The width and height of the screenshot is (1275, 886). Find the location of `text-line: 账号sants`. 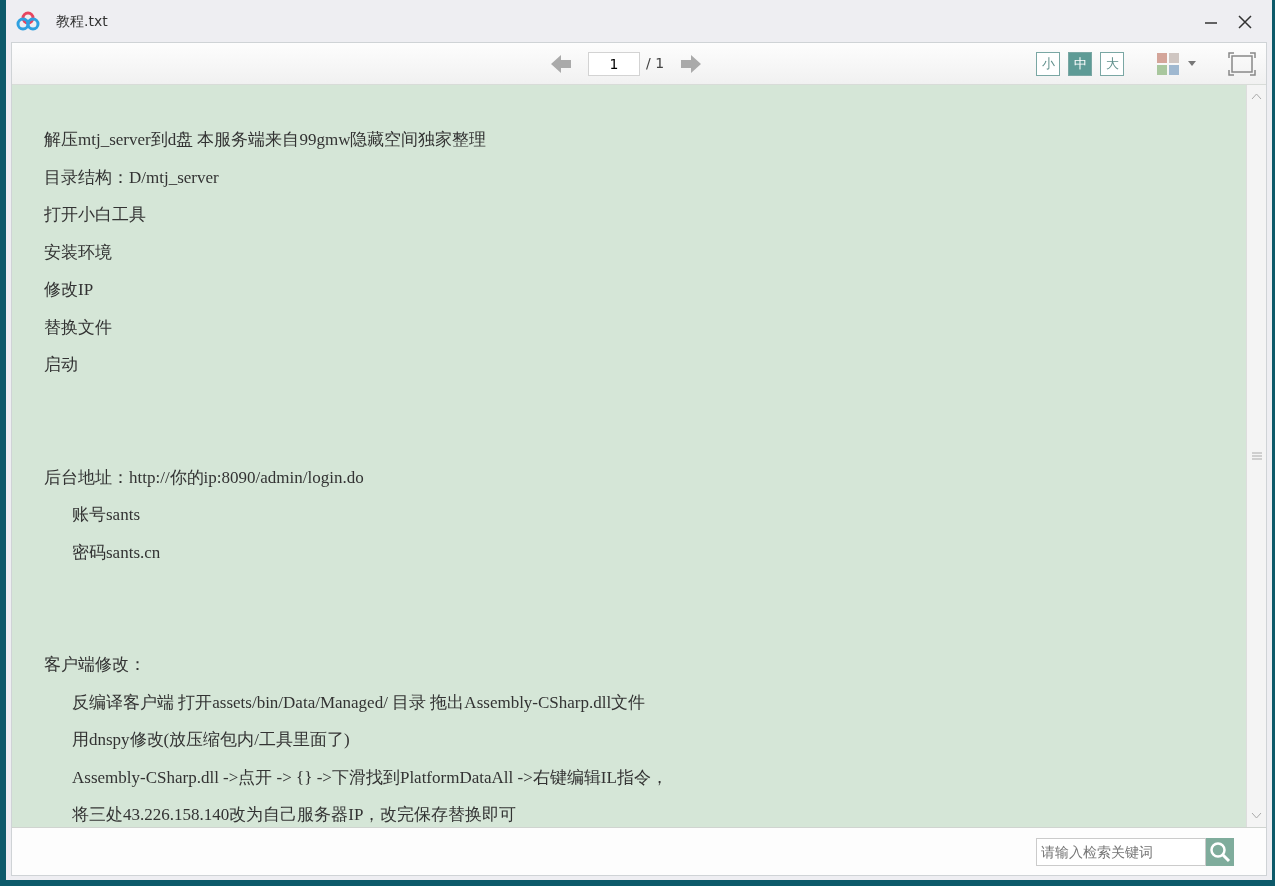

text-line: 账号sants is located at coordinates (106, 514).